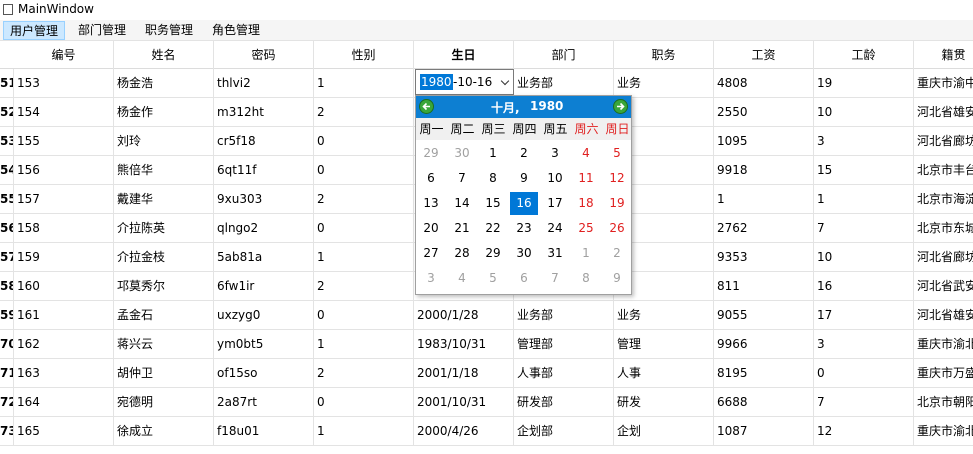 This screenshot has height=454, width=973. Describe the element at coordinates (564, 373) in the screenshot. I see `cell-department: 人事部` at that location.